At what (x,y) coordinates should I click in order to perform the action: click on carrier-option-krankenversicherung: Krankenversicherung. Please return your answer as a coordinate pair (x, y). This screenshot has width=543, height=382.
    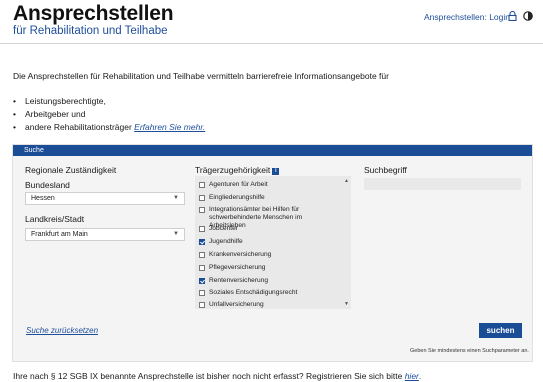
    Looking at the image, I should click on (269, 255).